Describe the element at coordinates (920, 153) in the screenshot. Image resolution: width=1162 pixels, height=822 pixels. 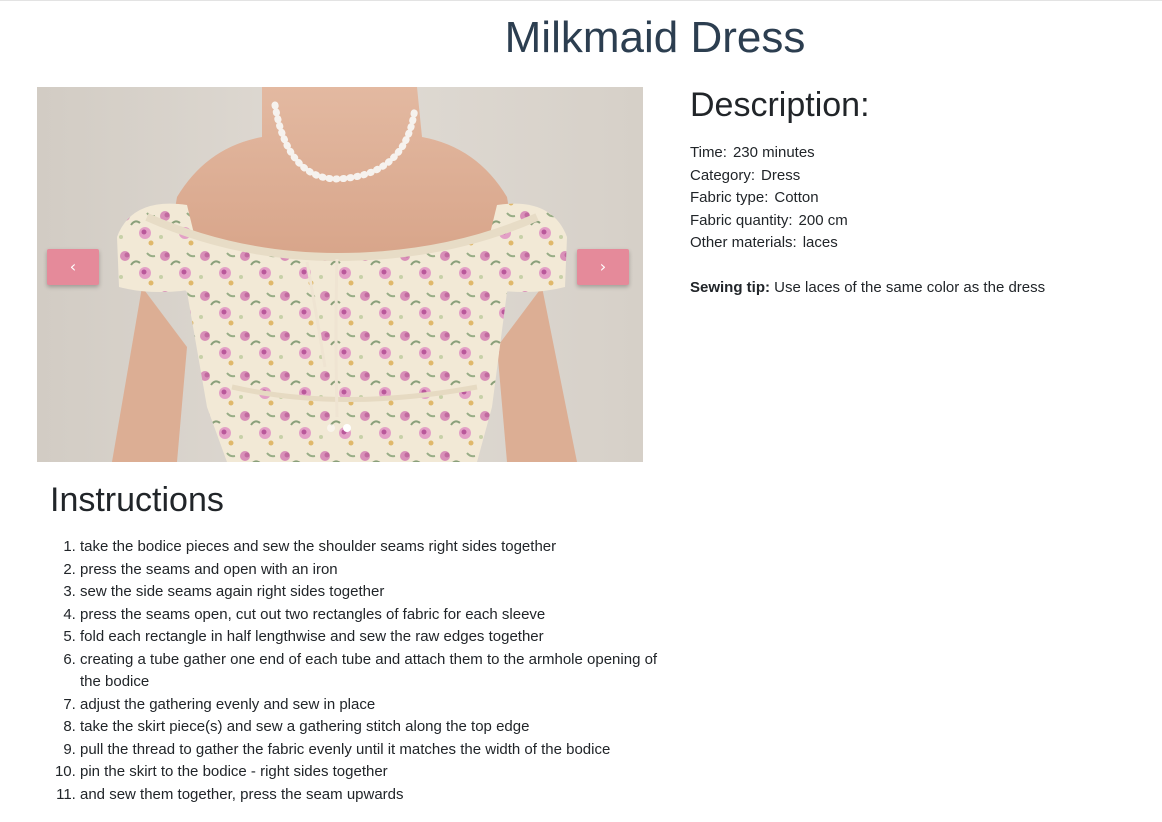
I see `detail-row-time: Time: 230 minutes` at that location.